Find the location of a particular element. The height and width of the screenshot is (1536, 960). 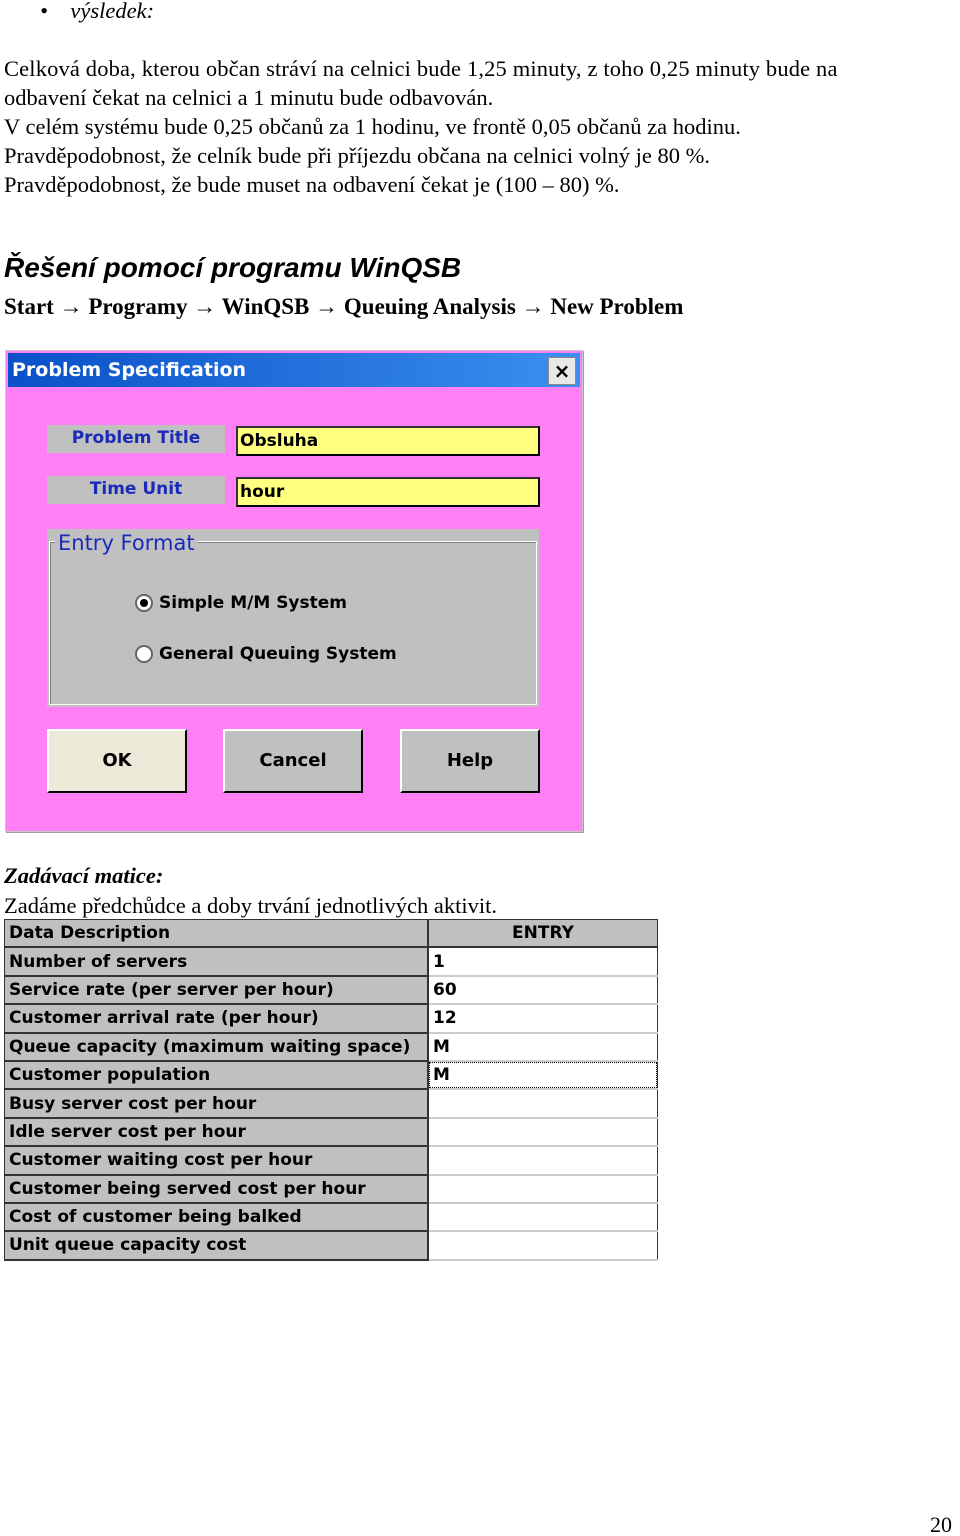

radio-label: General Queuing System is located at coordinates (278, 654).